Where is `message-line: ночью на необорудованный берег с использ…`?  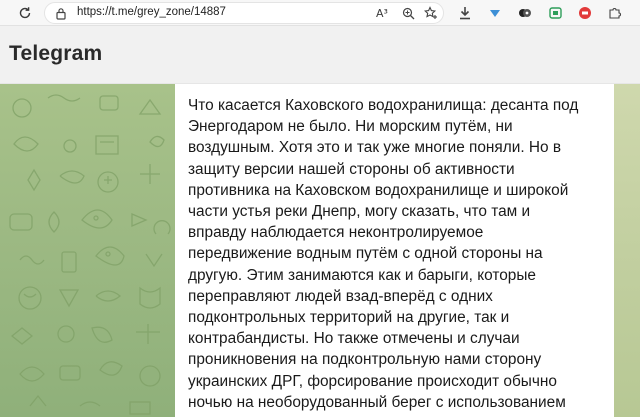
message-line: ночью на необорудованный берег с использ… is located at coordinates (377, 402).